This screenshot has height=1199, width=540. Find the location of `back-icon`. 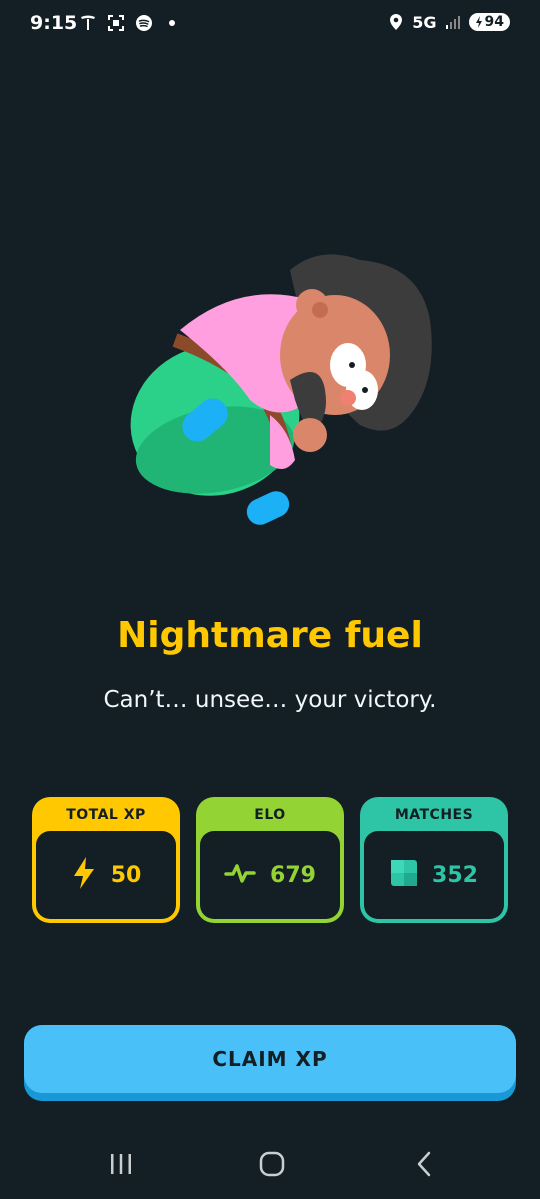

back-icon is located at coordinates (424, 1164).